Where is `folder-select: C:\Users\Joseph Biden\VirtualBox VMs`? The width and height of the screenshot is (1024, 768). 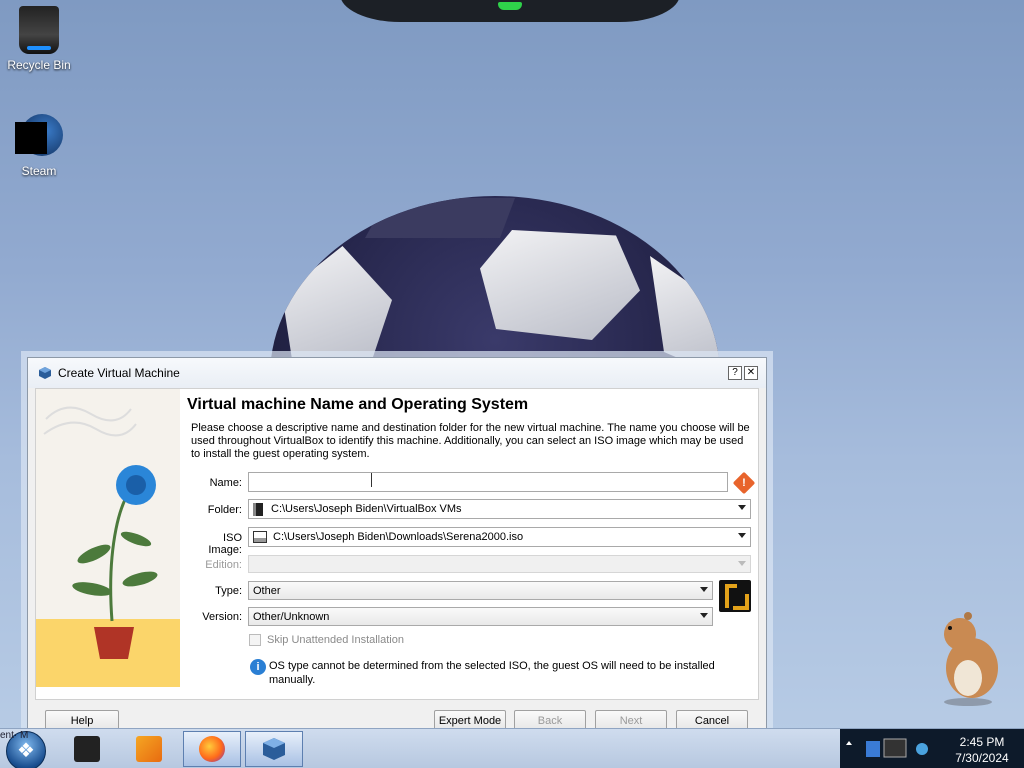 folder-select: C:\Users\Joseph Biden\VirtualBox VMs is located at coordinates (499, 509).